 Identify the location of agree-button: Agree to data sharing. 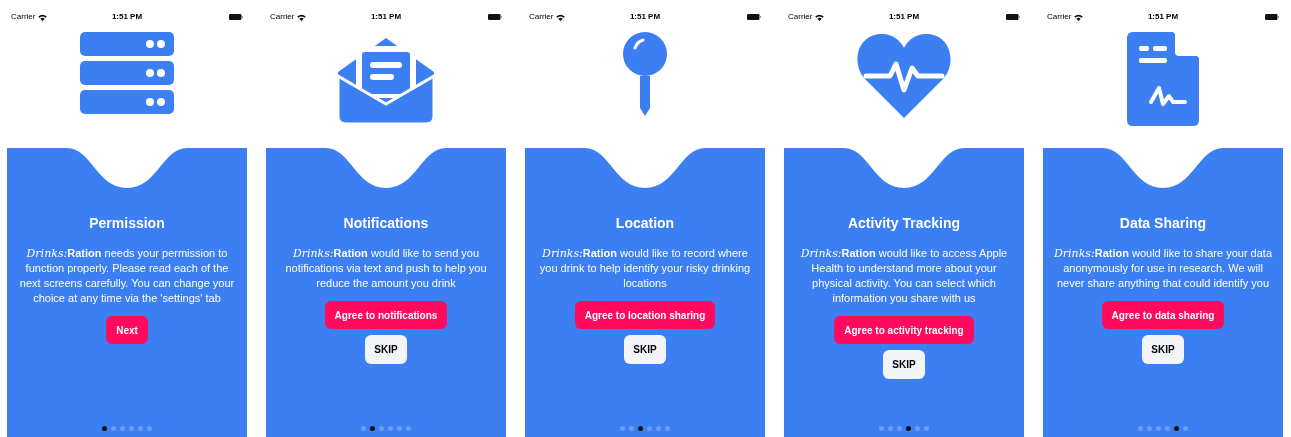
(1163, 315).